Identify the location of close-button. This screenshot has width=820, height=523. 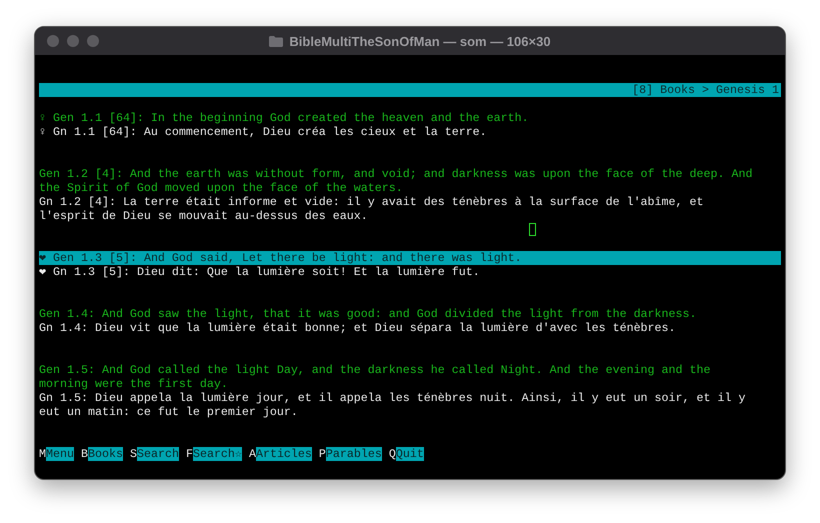
(53, 41).